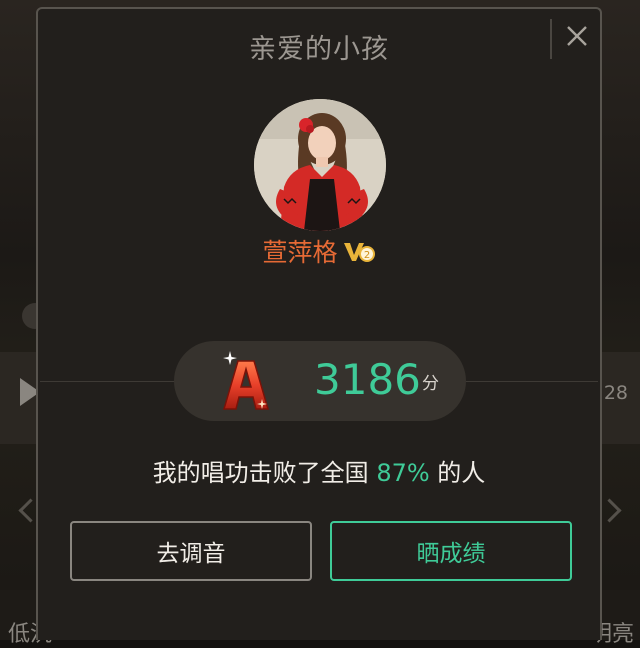  What do you see at coordinates (615, 393) in the screenshot?
I see `playback-time: 28` at bounding box center [615, 393].